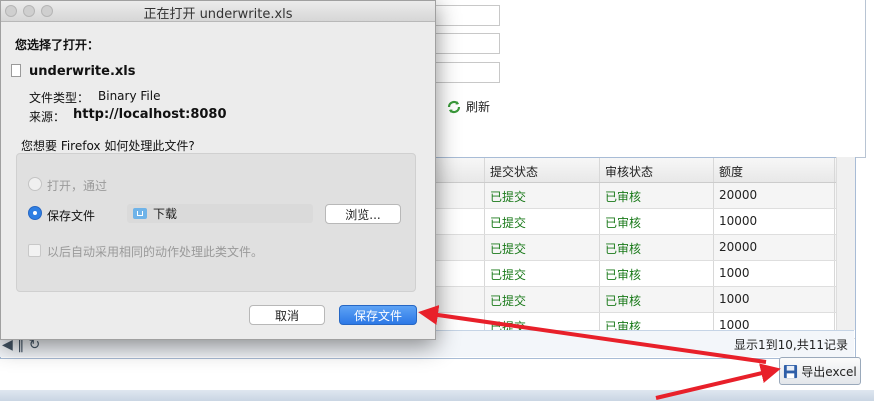 The height and width of the screenshot is (401, 874). What do you see at coordinates (35, 184) in the screenshot?
I see `open-with-radio` at bounding box center [35, 184].